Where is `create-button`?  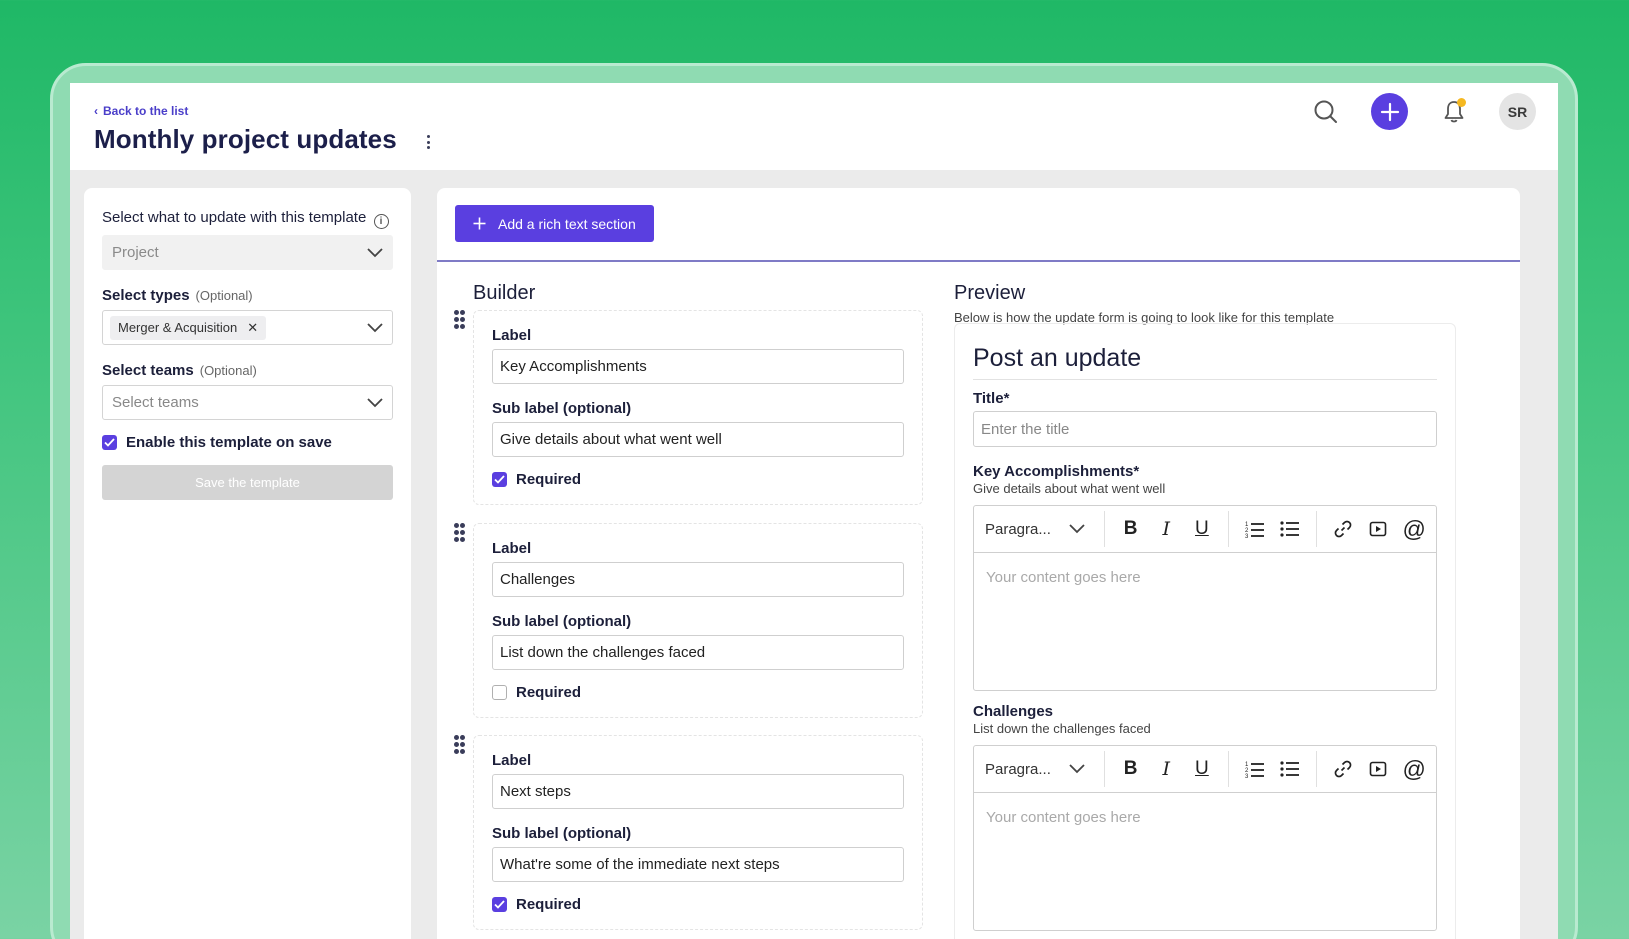
create-button is located at coordinates (1389, 111).